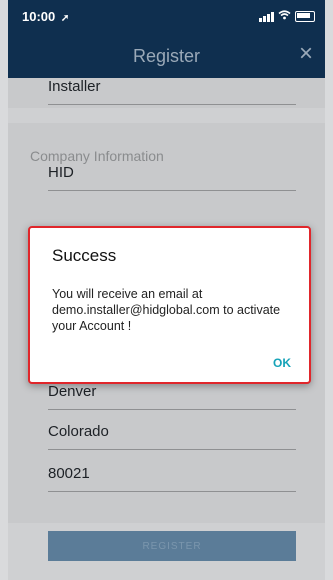 The height and width of the screenshot is (580, 333). What do you see at coordinates (69, 473) in the screenshot?
I see `zip-value: 80021` at bounding box center [69, 473].